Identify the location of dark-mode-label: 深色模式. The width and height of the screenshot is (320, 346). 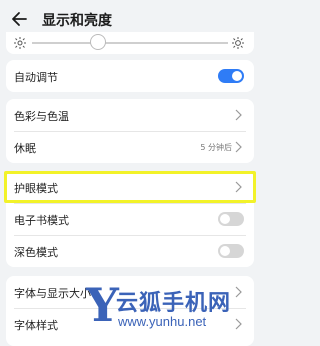
(36, 252).